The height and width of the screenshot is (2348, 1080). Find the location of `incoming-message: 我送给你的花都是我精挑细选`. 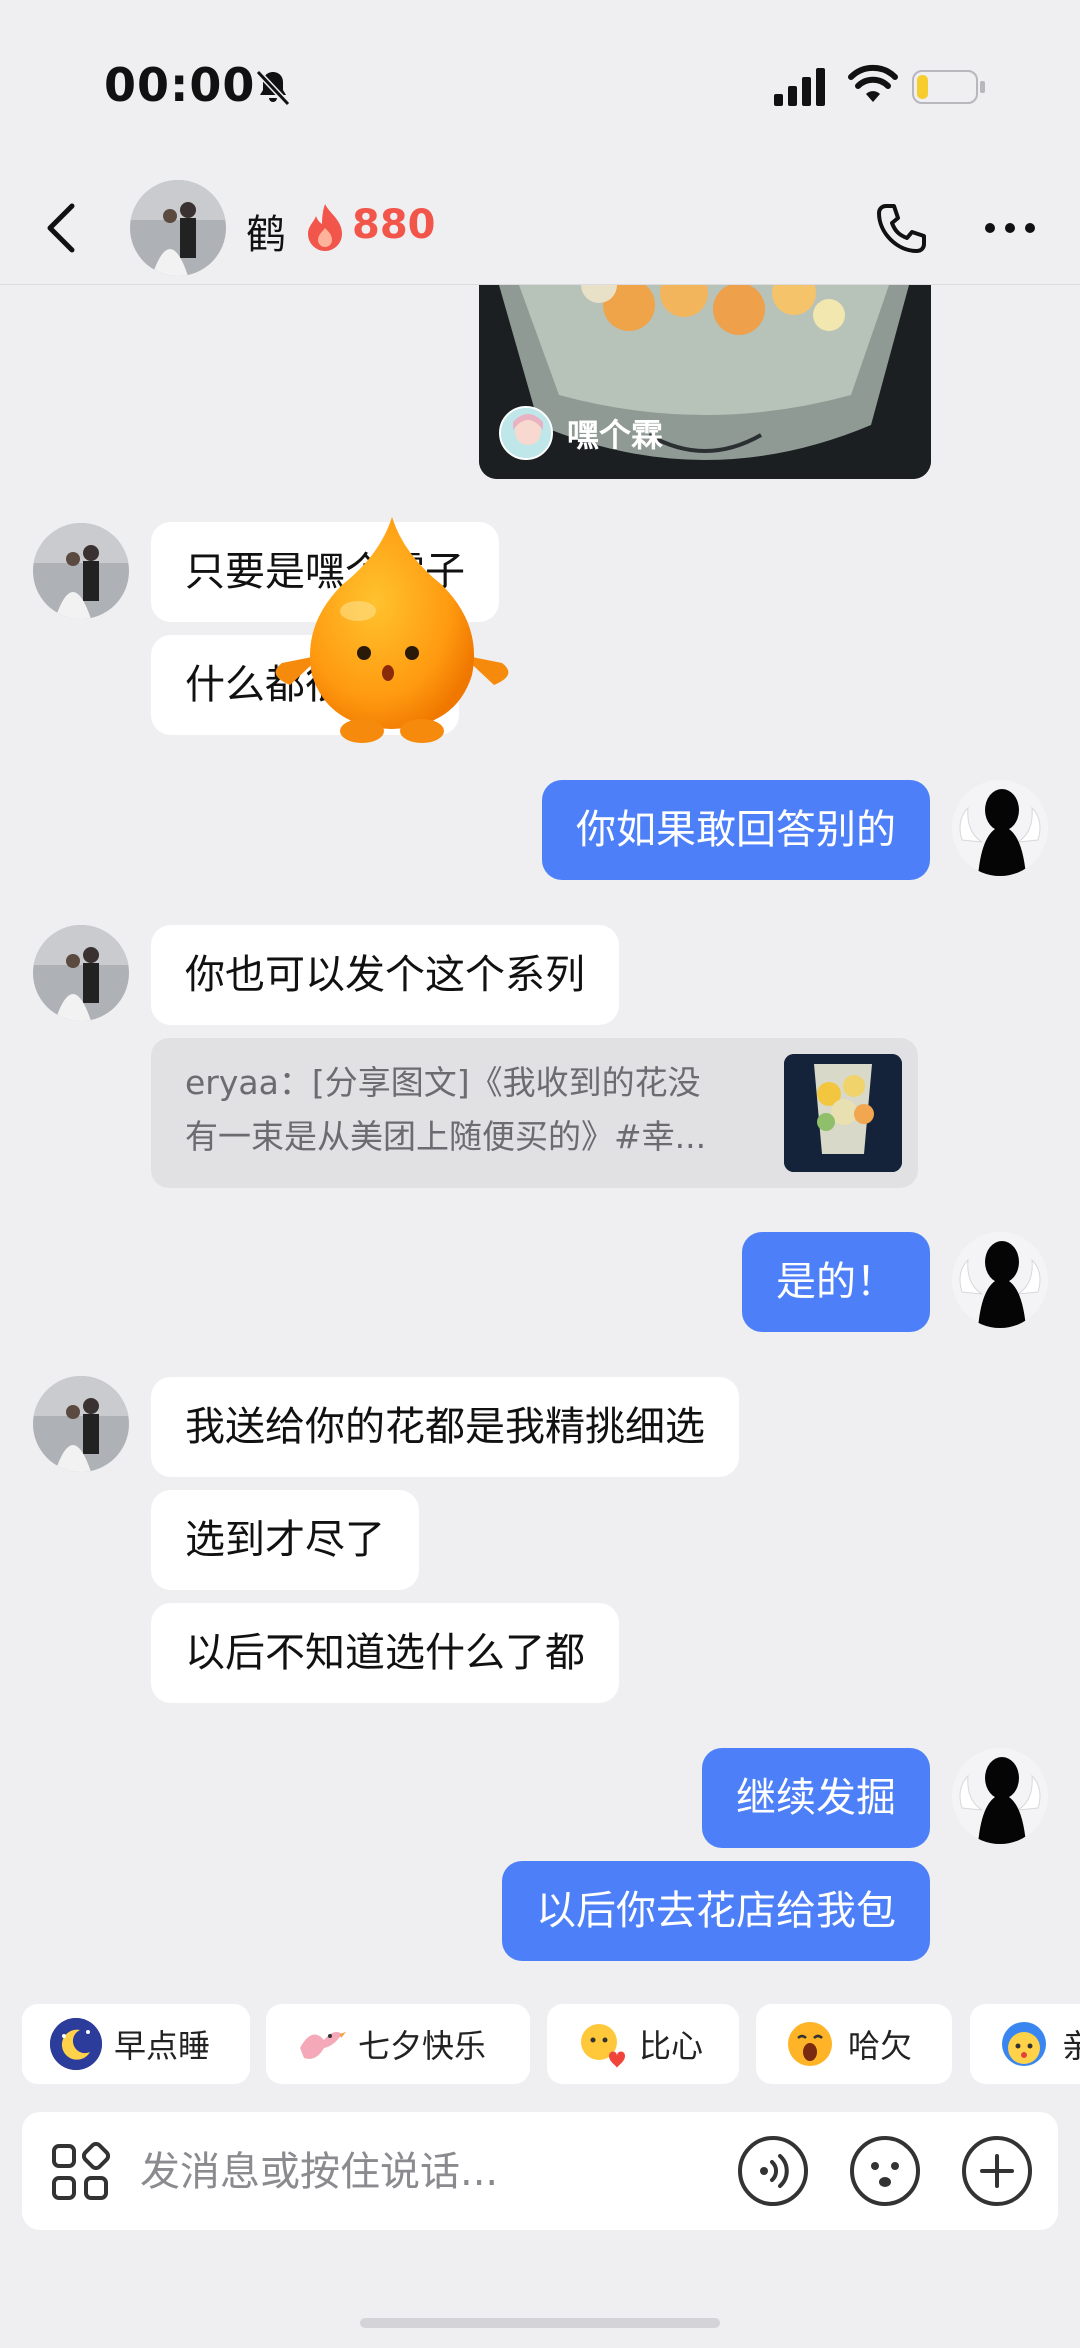

incoming-message: 我送给你的花都是我精挑细选 is located at coordinates (445, 1427).